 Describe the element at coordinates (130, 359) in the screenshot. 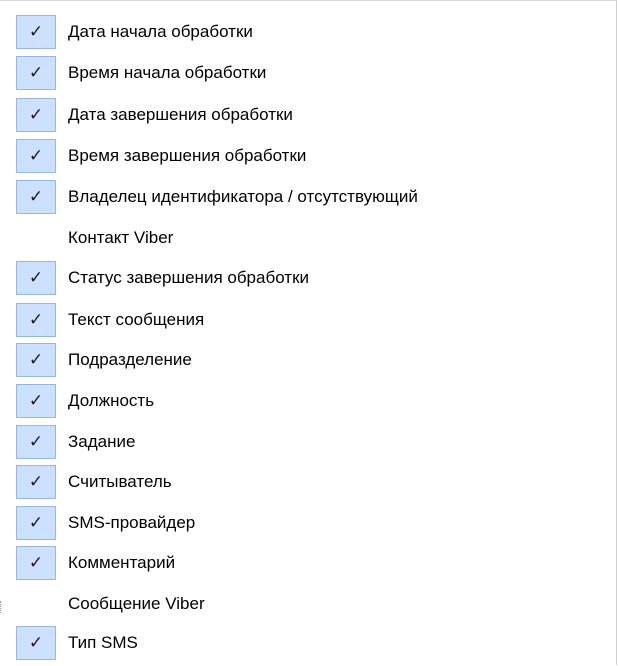

I see `menu-item-label: Подразделение` at that location.